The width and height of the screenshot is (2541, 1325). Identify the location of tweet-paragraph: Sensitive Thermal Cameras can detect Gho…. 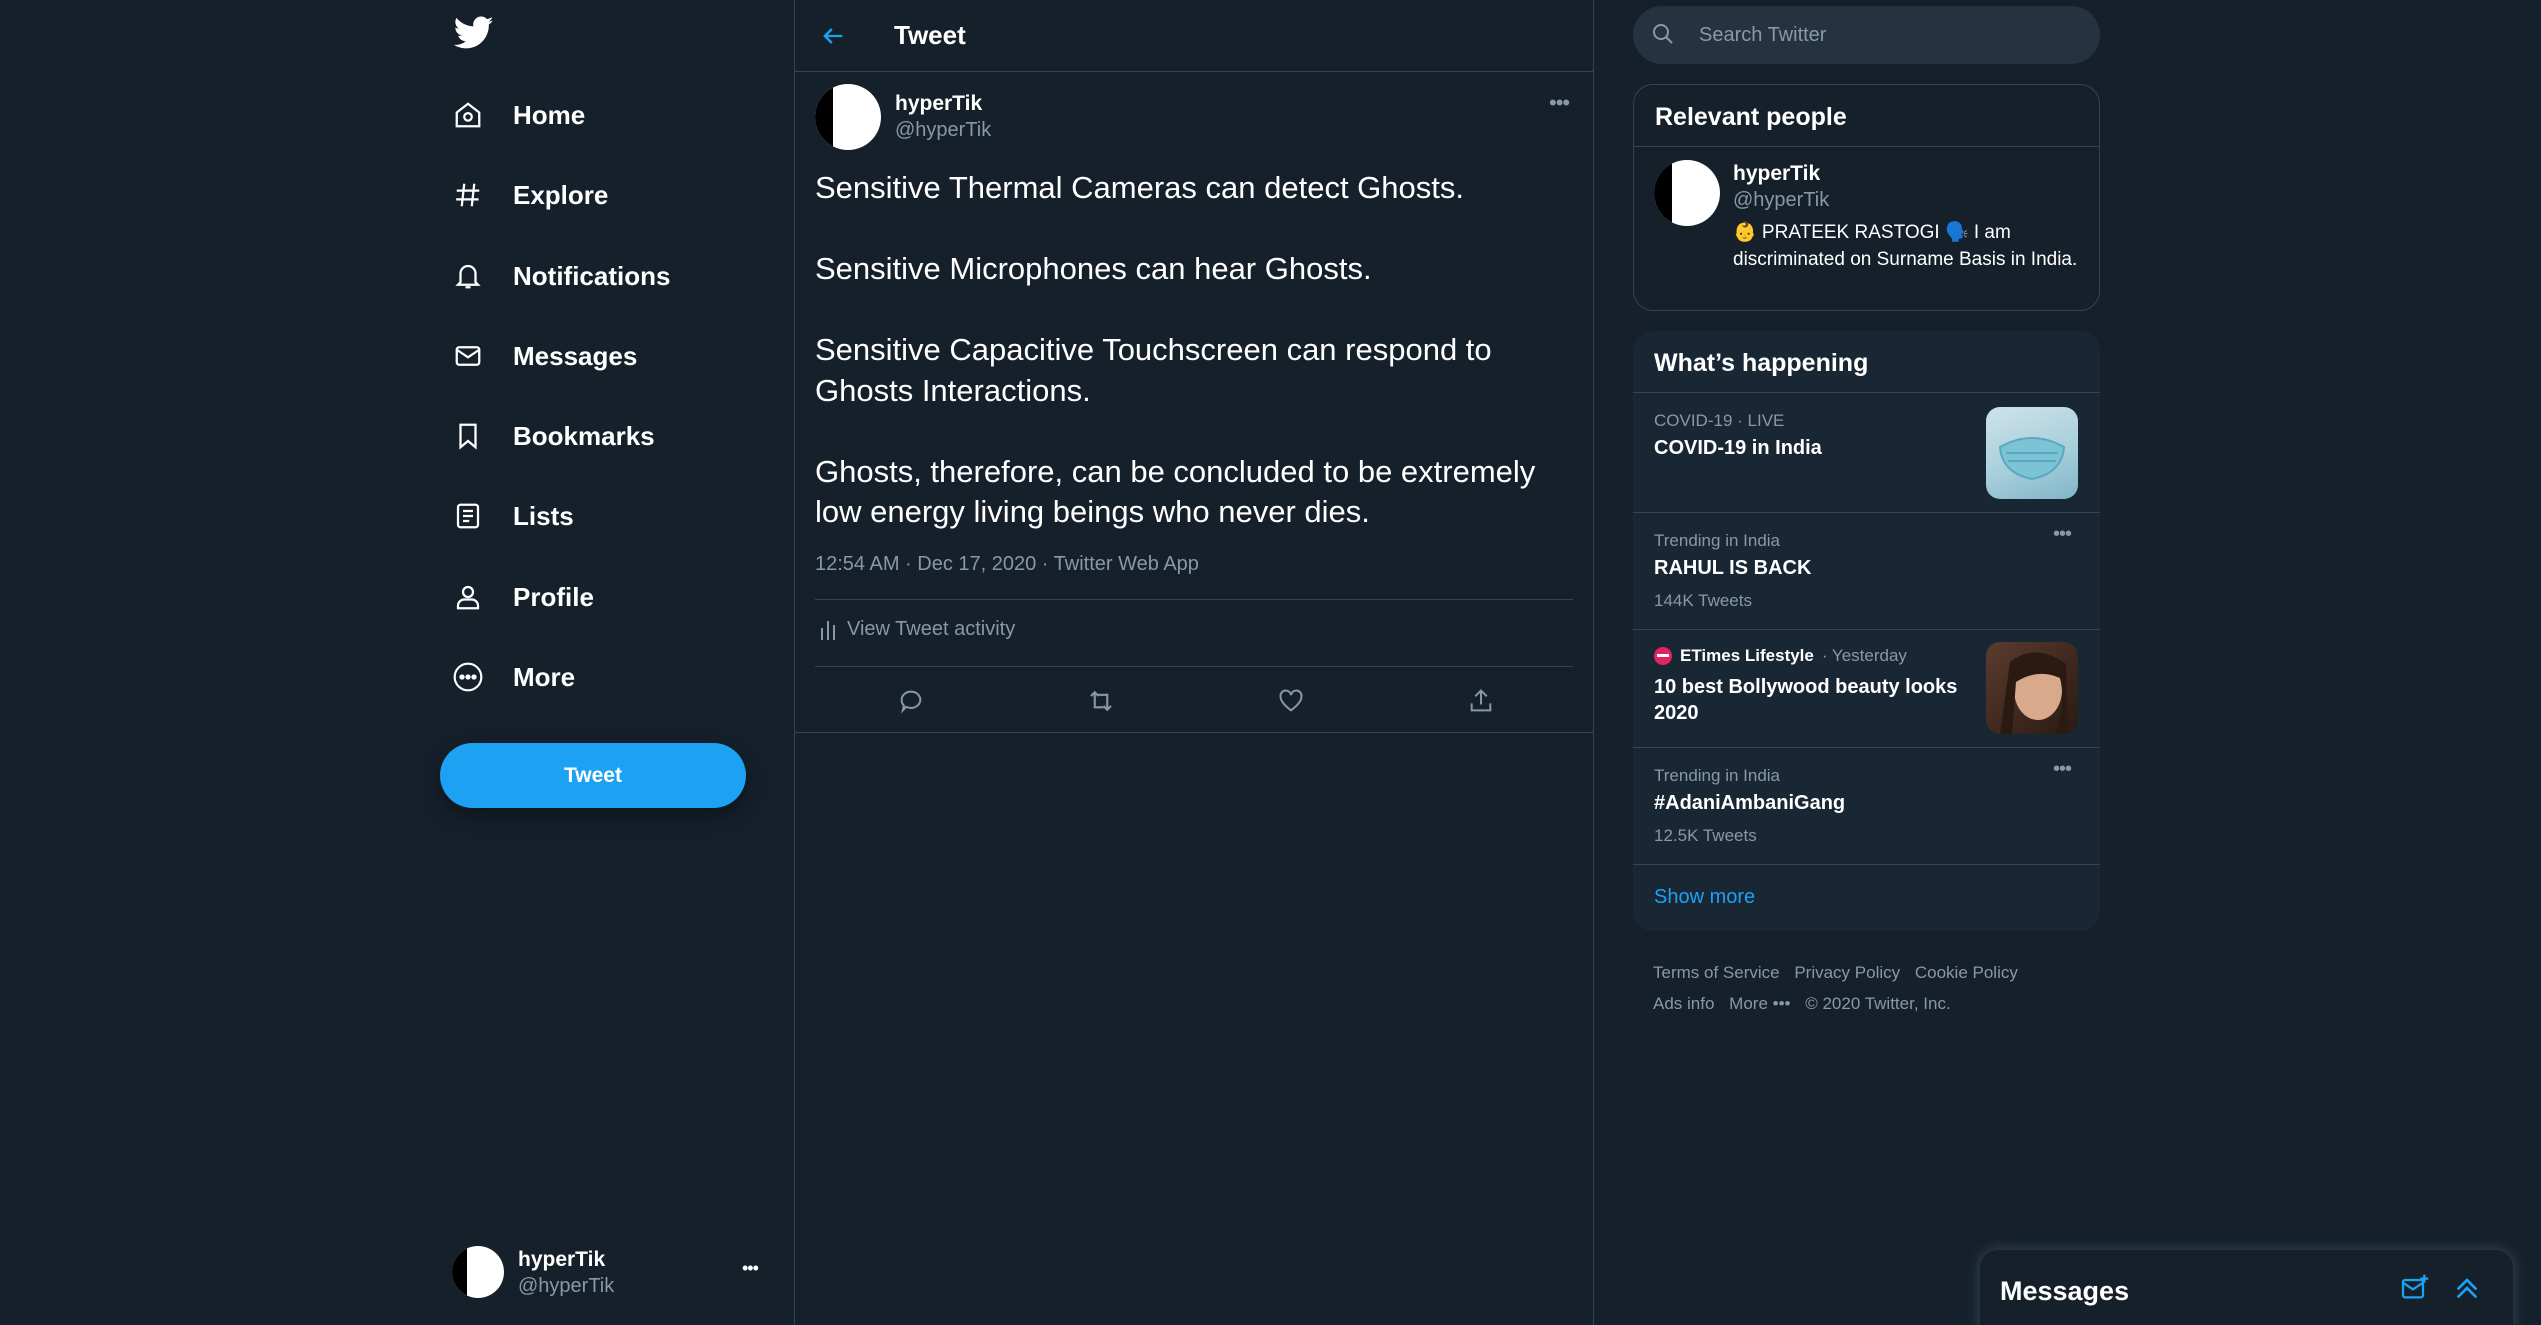
(1139, 187).